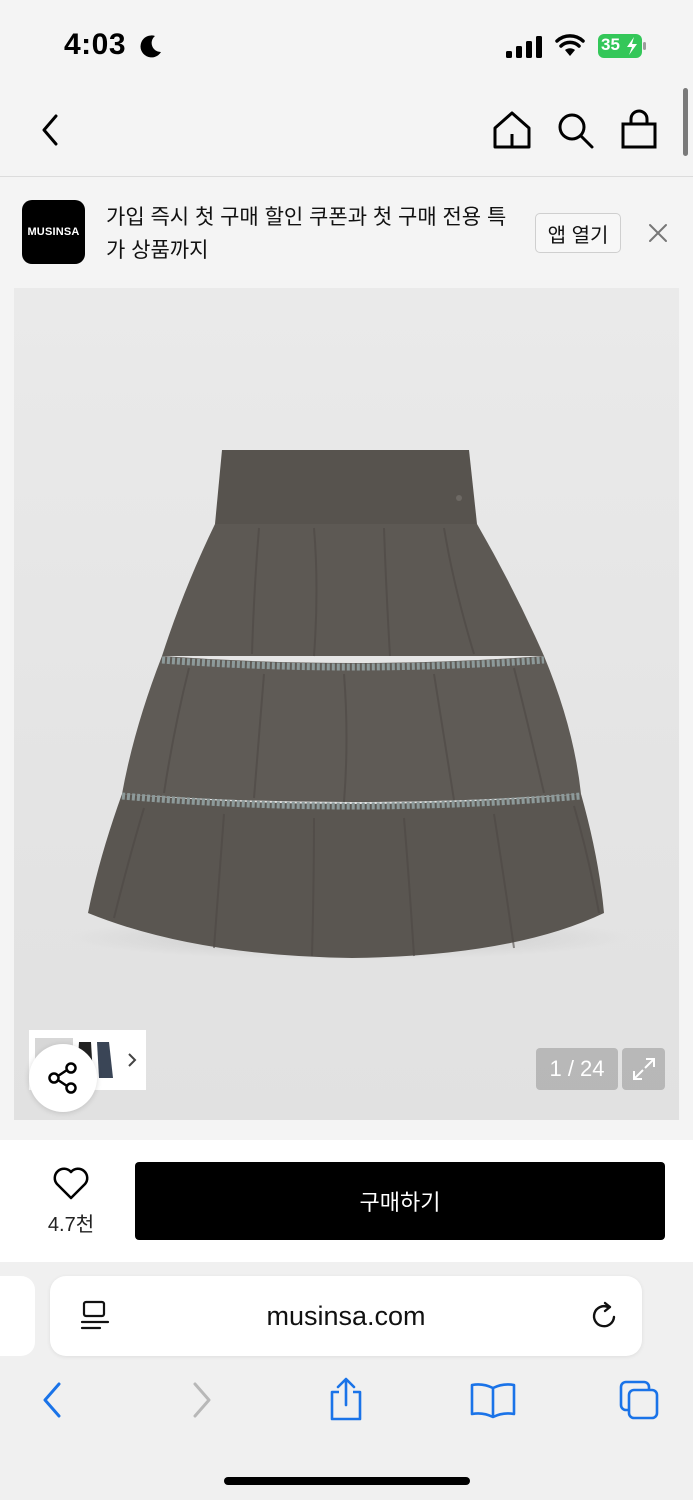 The image size is (693, 1500). I want to click on expand-icon, so click(643, 1069).